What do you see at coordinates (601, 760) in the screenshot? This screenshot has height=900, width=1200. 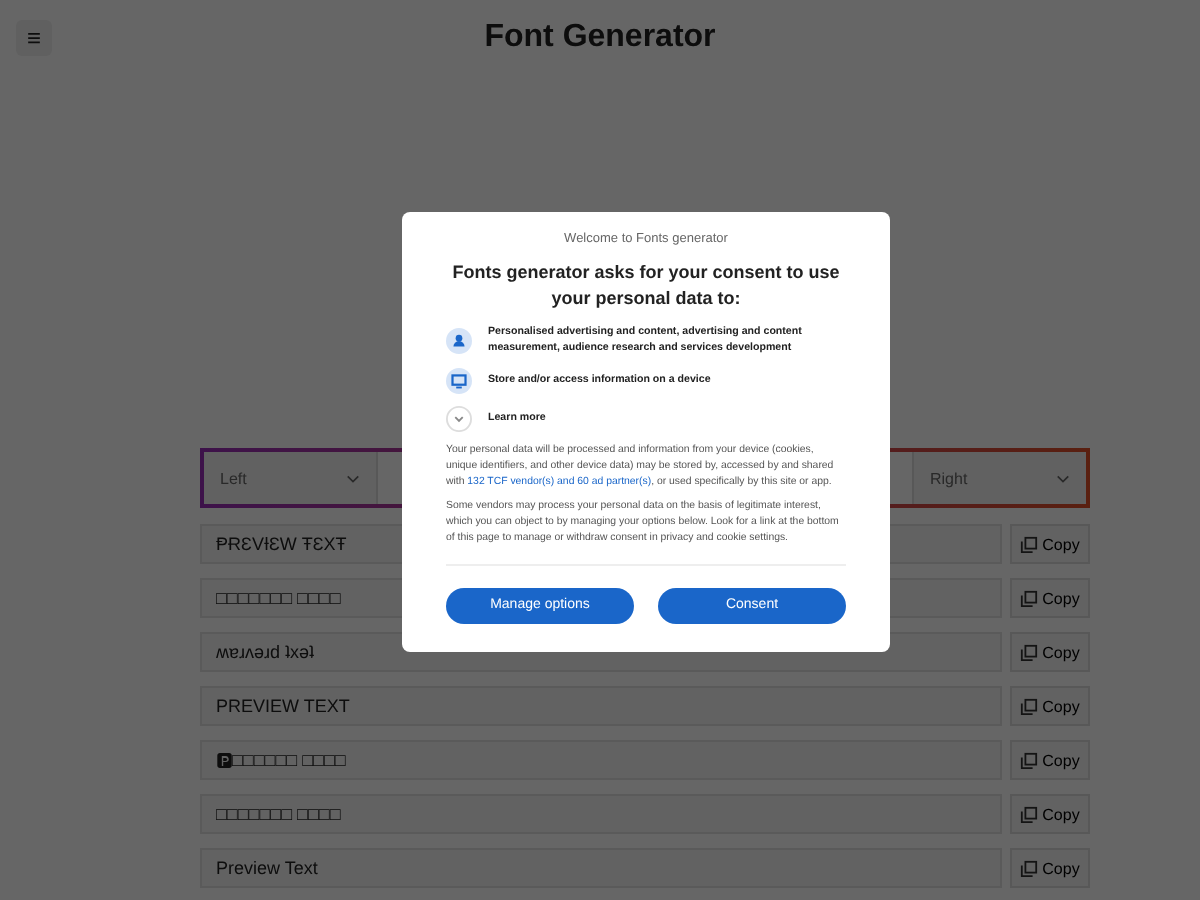 I see `preview-text: 🅿□□□□□□ □□□□` at bounding box center [601, 760].